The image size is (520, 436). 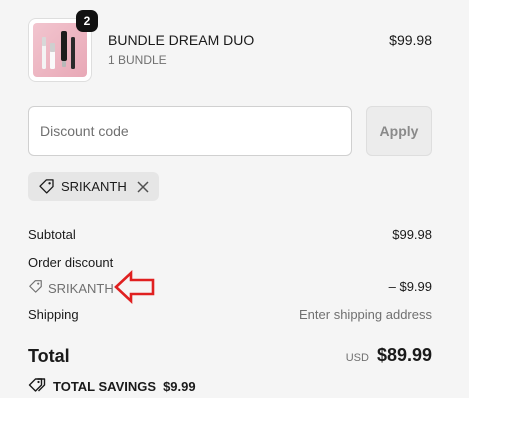 I want to click on discount-code-name: SRIKANTH, so click(x=81, y=288).